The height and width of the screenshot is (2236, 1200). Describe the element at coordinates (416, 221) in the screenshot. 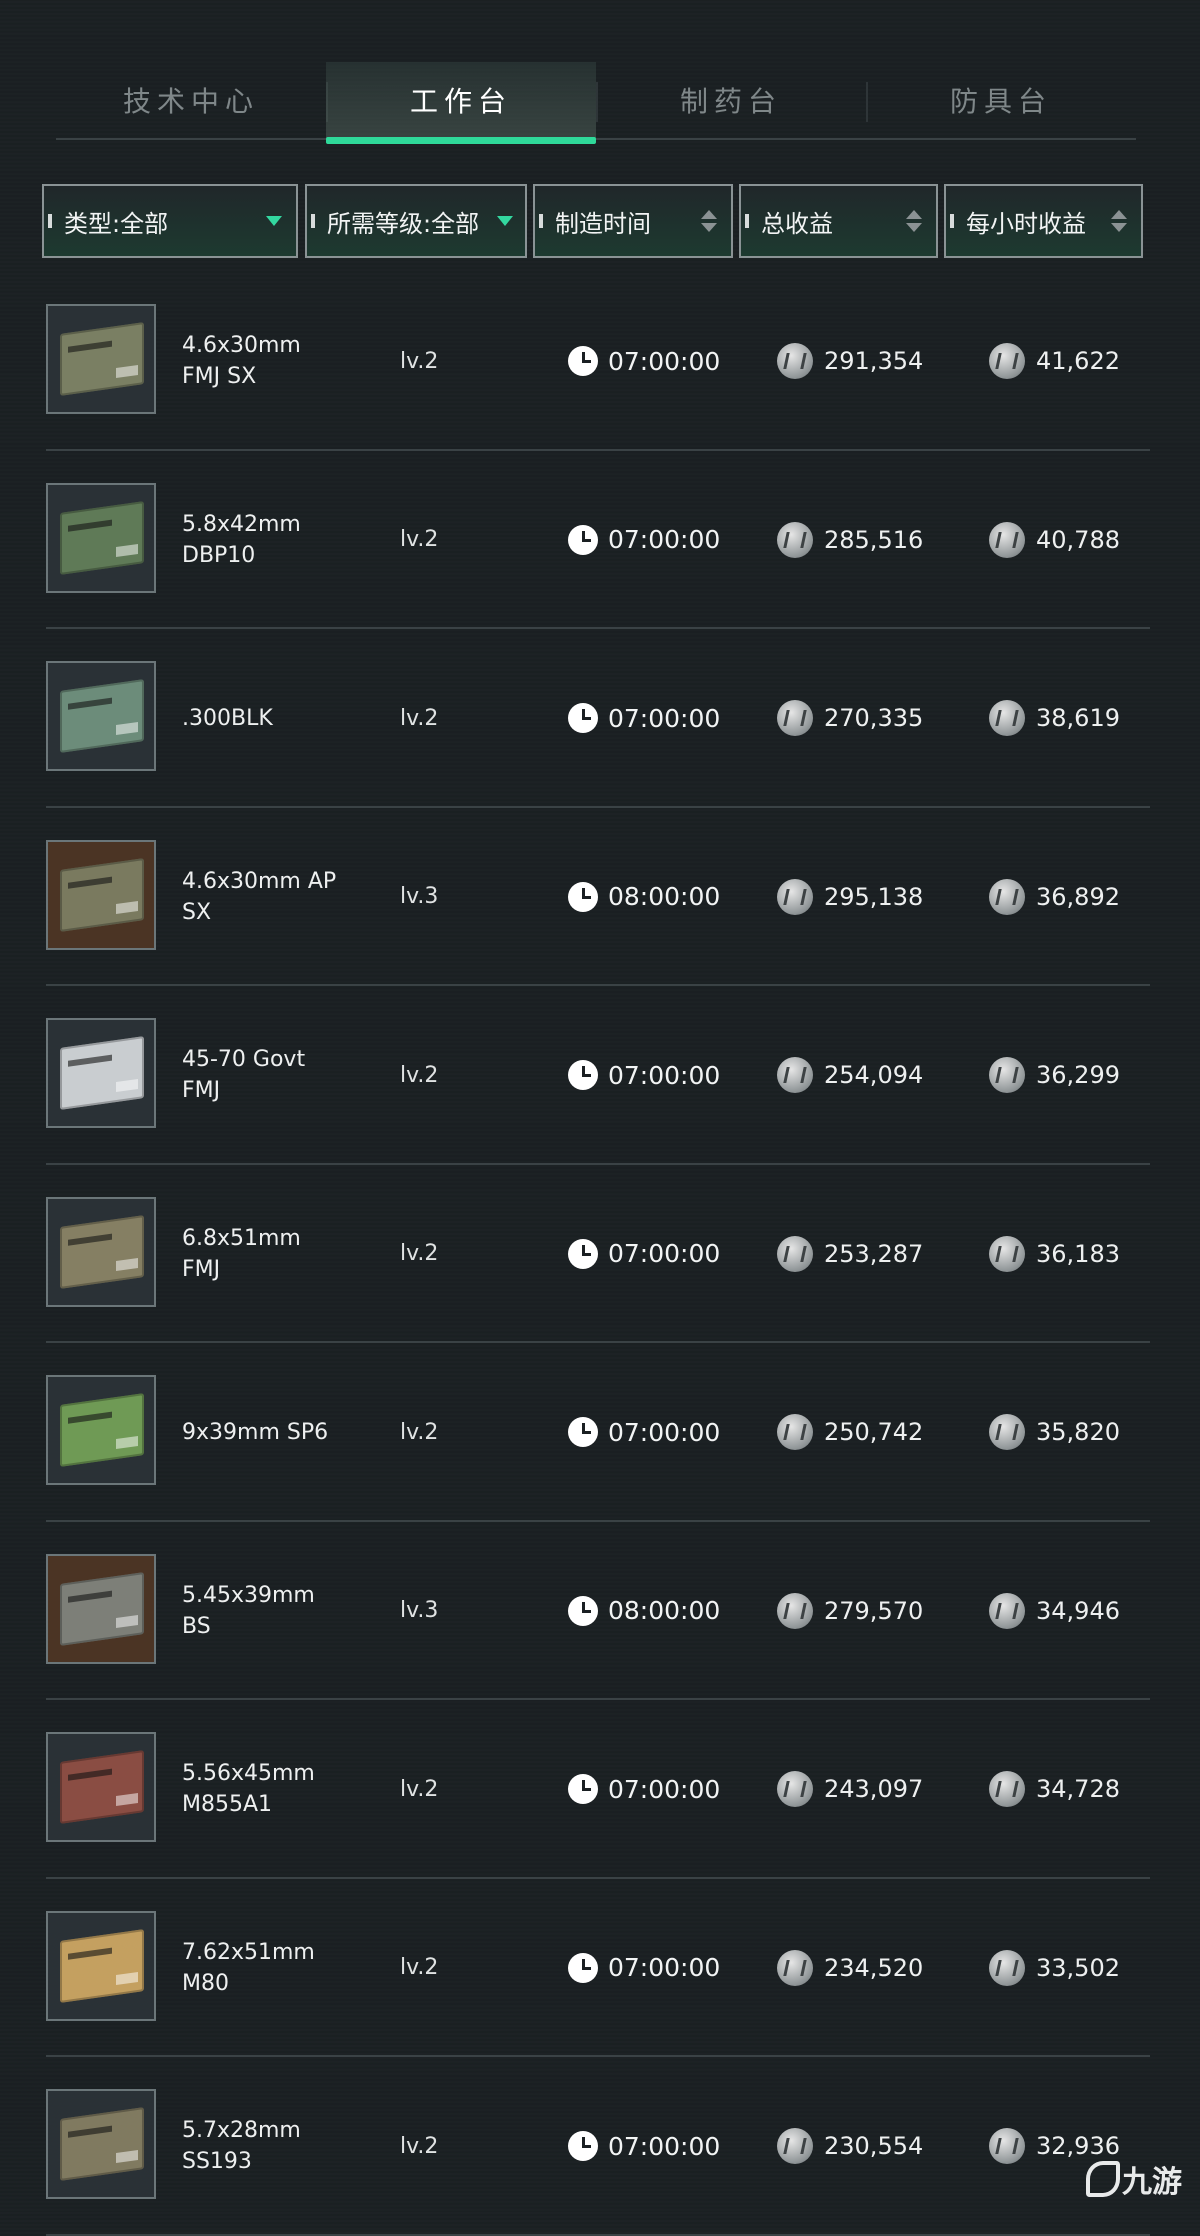

I see `level-filter-dropdown: 所需等级:全部` at that location.